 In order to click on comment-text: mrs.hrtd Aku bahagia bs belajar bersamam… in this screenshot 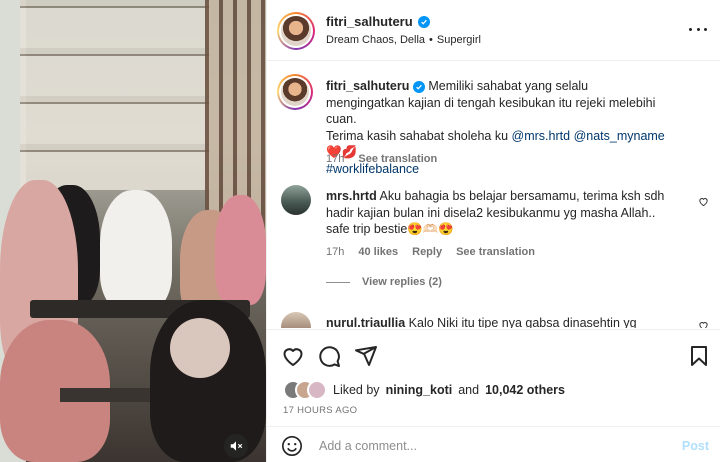, I will do `click(496, 213)`.